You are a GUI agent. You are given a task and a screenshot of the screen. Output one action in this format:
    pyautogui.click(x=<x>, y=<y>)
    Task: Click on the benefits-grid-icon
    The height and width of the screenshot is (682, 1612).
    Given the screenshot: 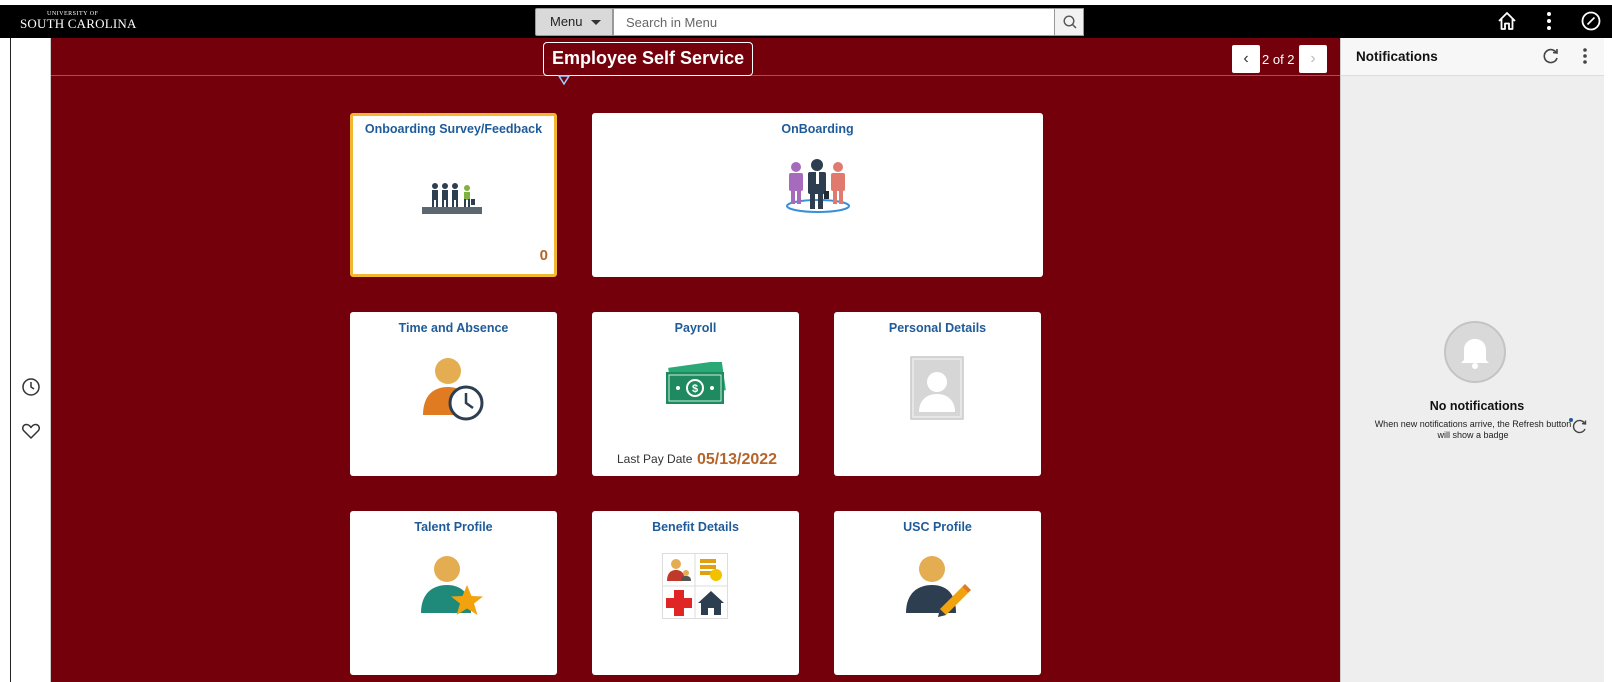 What is the action you would take?
    pyautogui.click(x=695, y=586)
    